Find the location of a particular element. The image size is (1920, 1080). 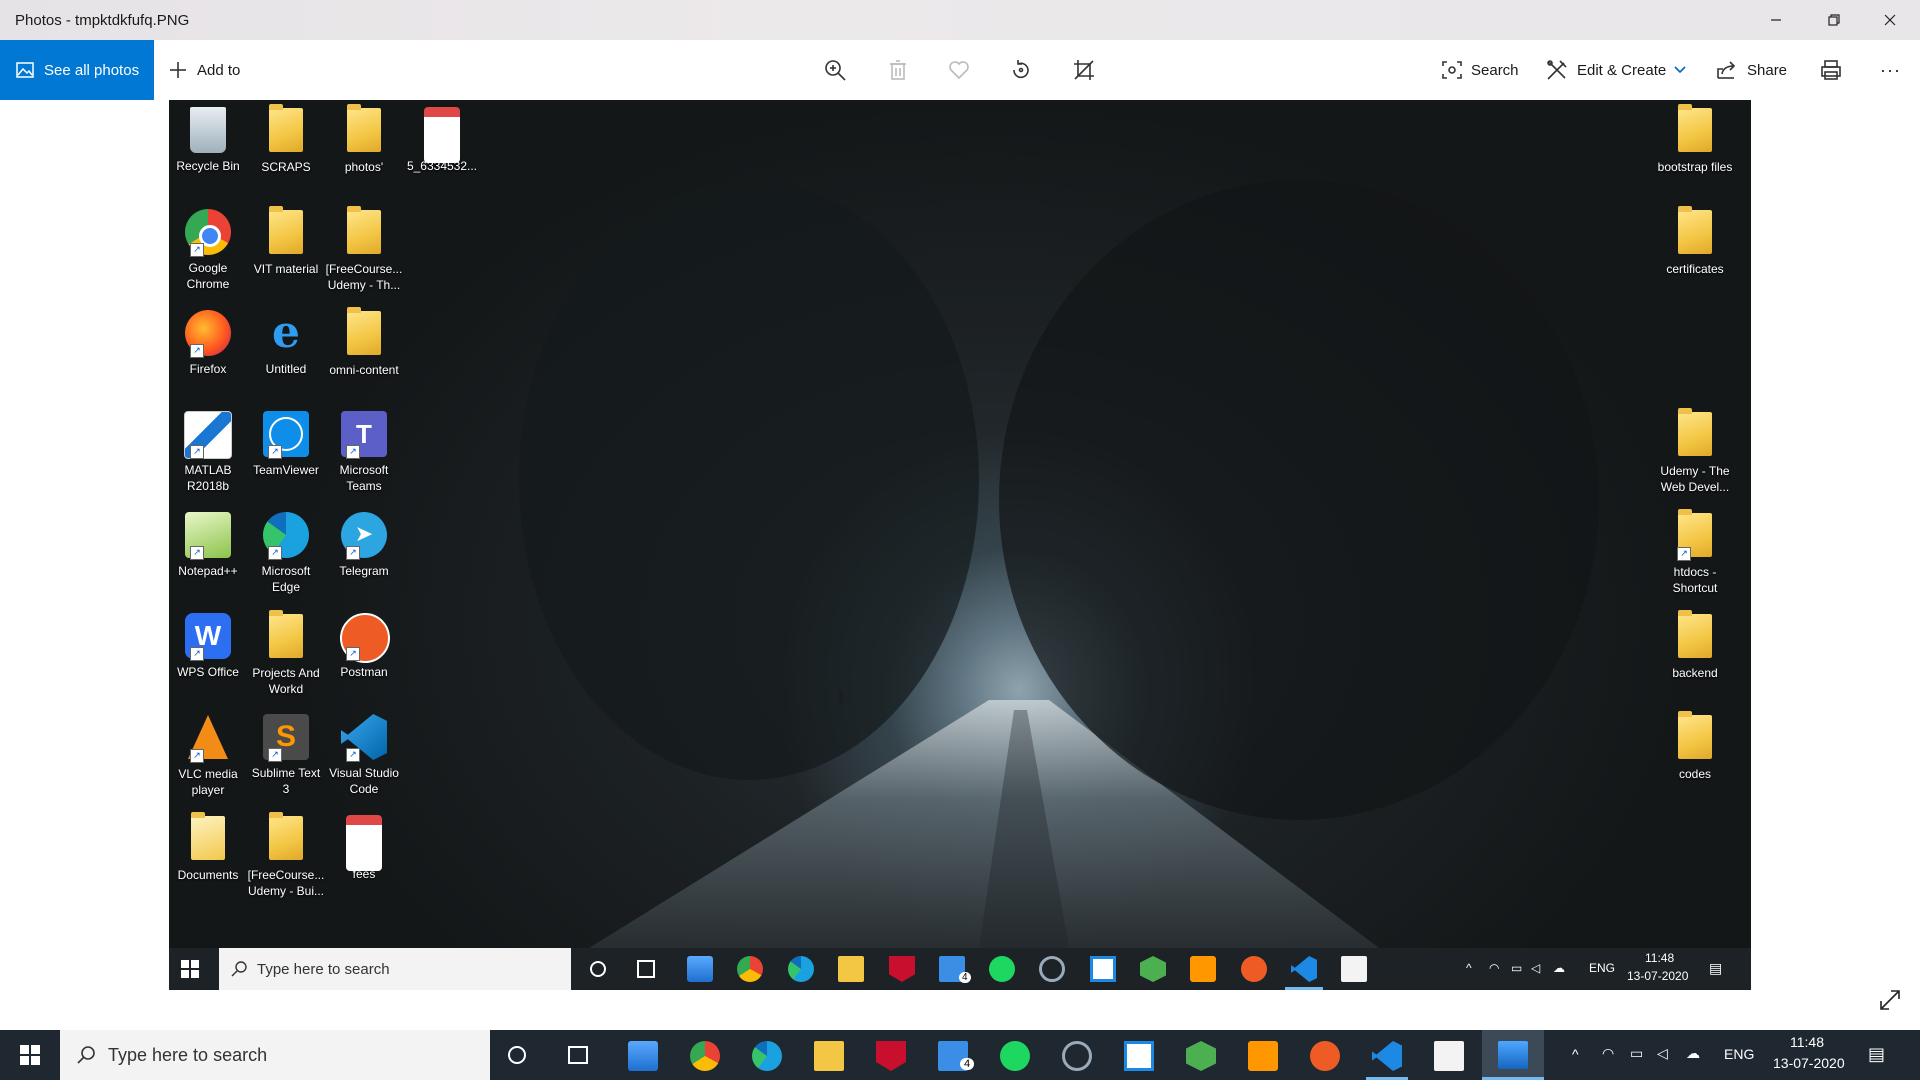

desktop-icon-notepadpp: ↗ Notepad++ is located at coordinates (208, 545).